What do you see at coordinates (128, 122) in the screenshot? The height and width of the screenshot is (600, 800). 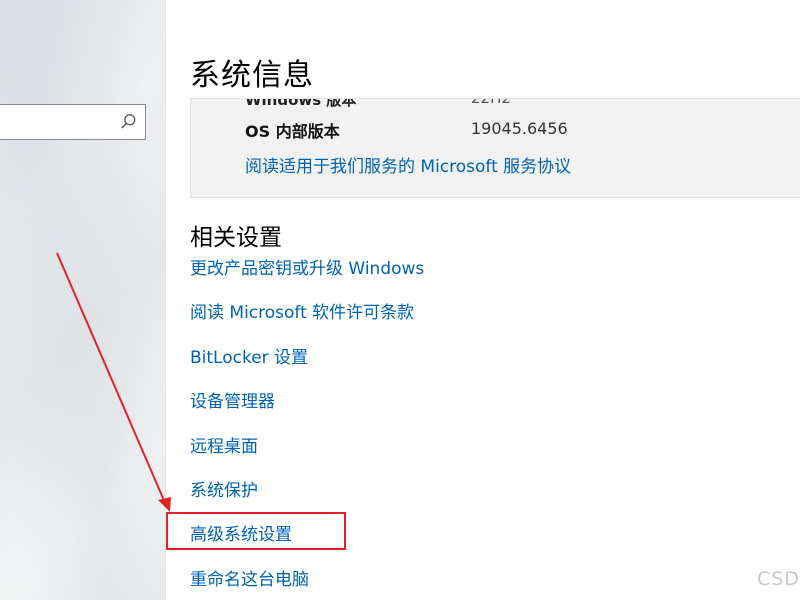 I see `search-icon` at bounding box center [128, 122].